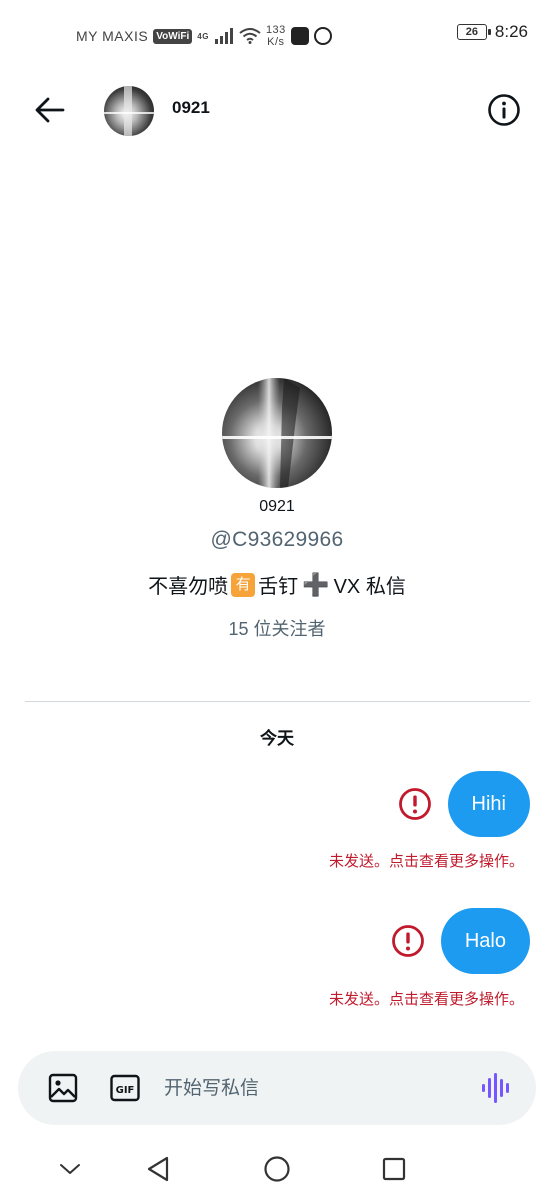 The height and width of the screenshot is (1200, 554). What do you see at coordinates (485, 941) in the screenshot?
I see `message-bubble: Halo` at bounding box center [485, 941].